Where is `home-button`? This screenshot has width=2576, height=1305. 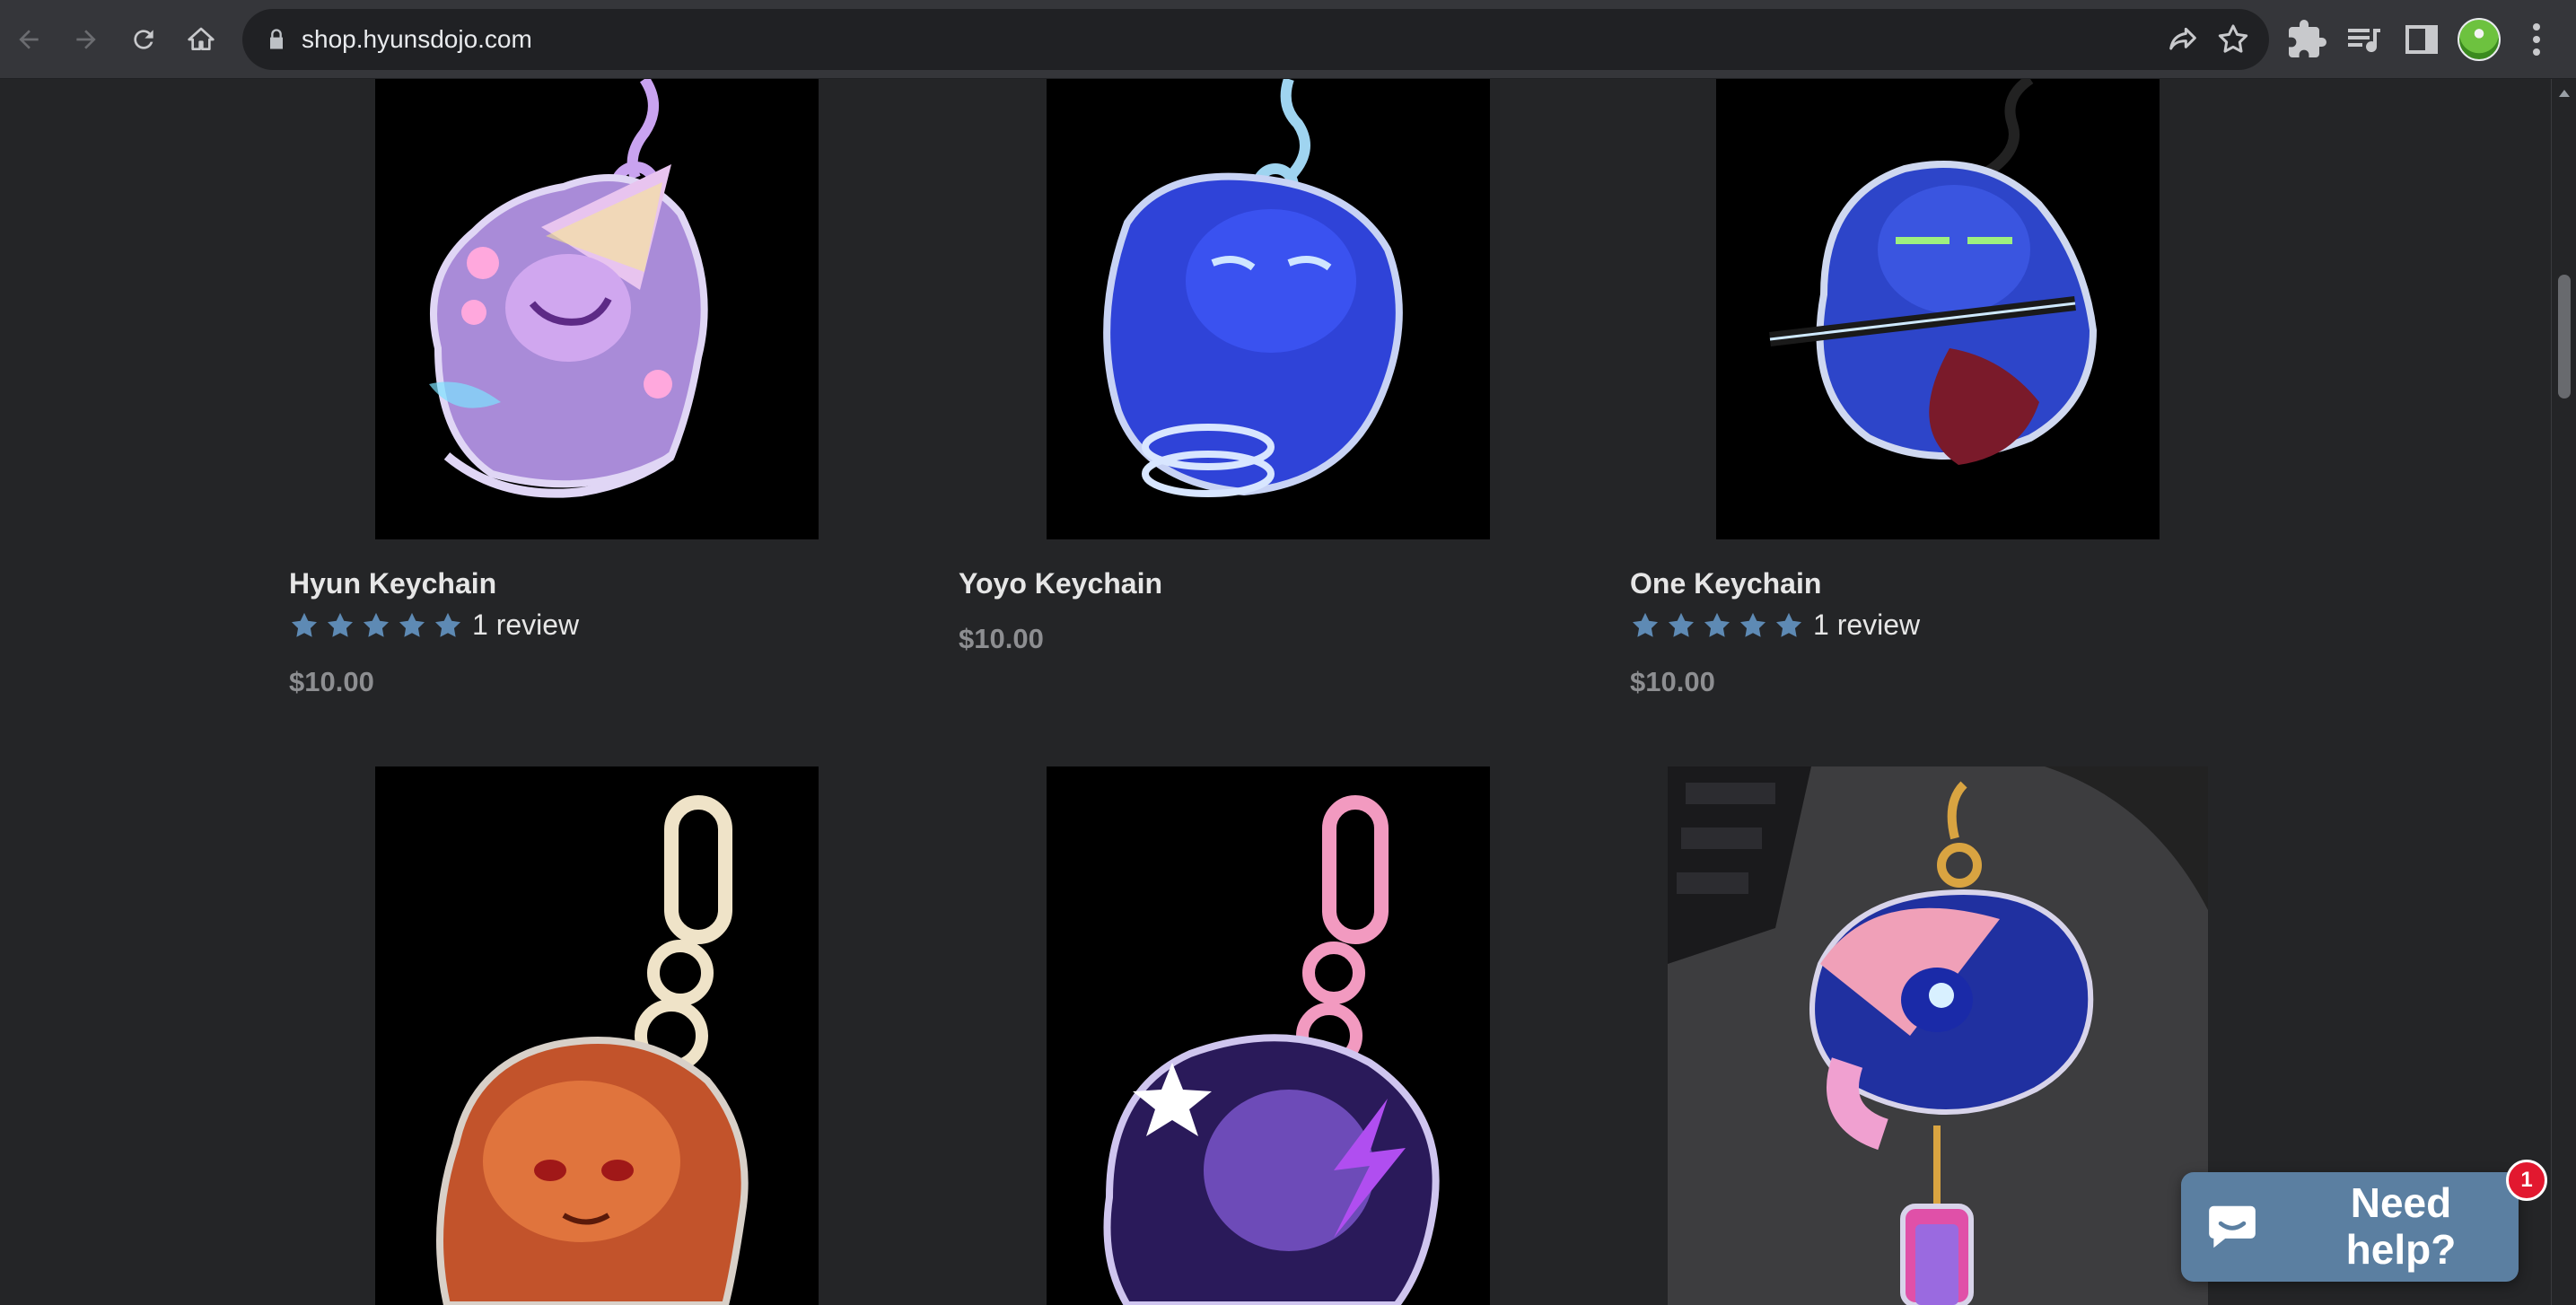 home-button is located at coordinates (201, 39).